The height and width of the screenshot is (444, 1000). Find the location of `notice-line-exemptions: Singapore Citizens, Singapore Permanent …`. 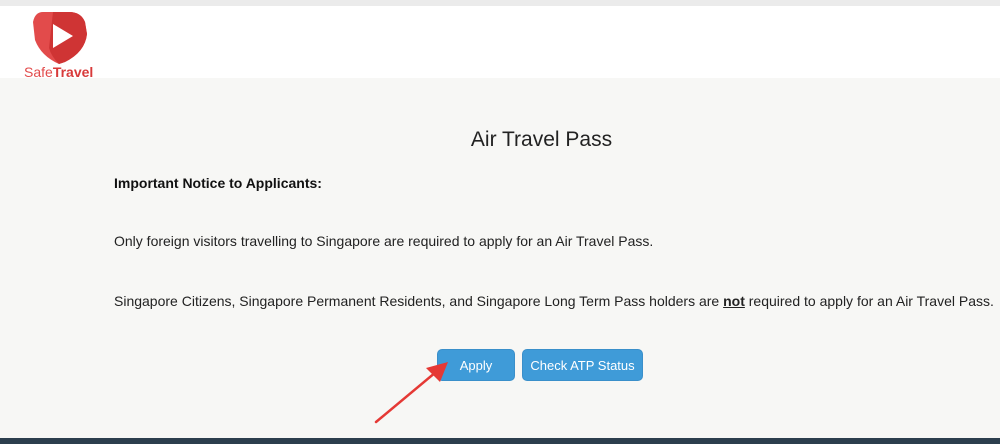

notice-line-exemptions: Singapore Citizens, Singapore Permanent … is located at coordinates (554, 301).